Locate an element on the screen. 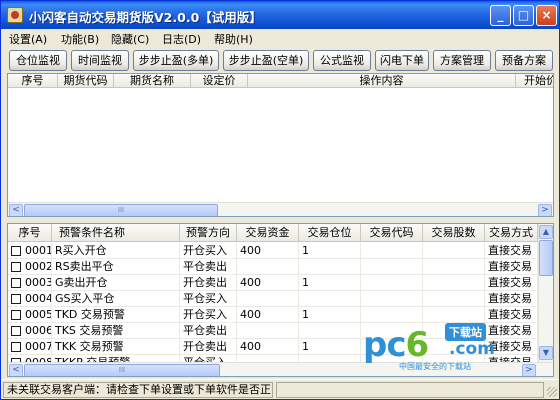  watermark-slogan: 中国最安全的下载站 is located at coordinates (435, 366).